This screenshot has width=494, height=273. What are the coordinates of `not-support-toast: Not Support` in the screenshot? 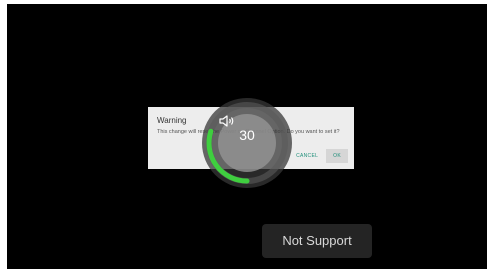 It's located at (317, 241).